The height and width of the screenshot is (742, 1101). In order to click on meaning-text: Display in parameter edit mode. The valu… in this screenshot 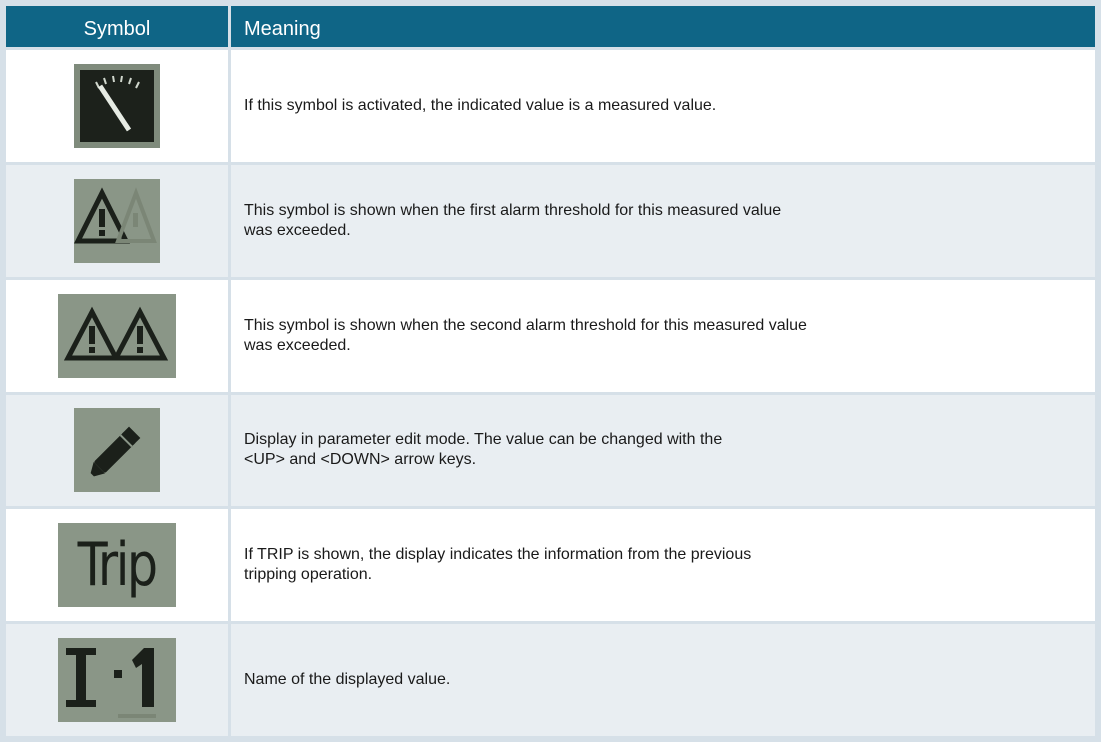, I will do `click(483, 450)`.